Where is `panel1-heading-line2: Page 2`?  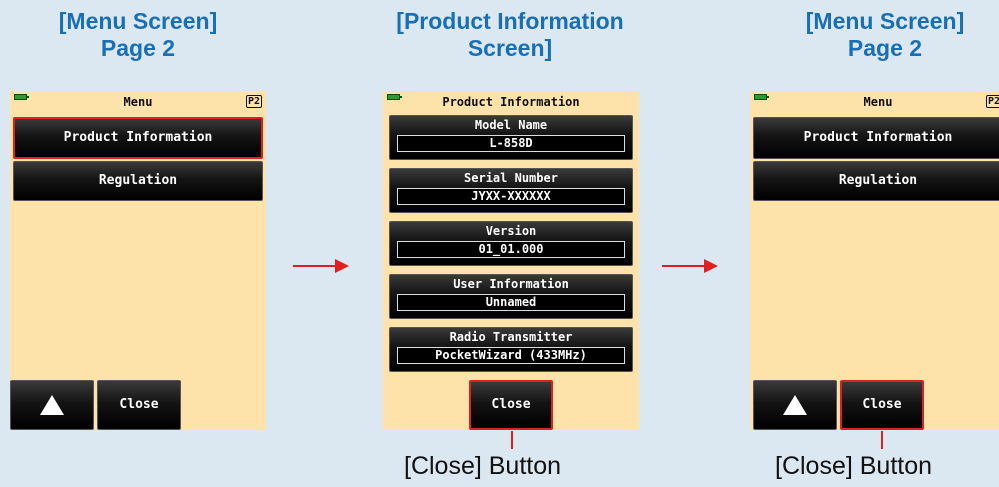
panel1-heading-line2: Page 2 is located at coordinates (138, 48).